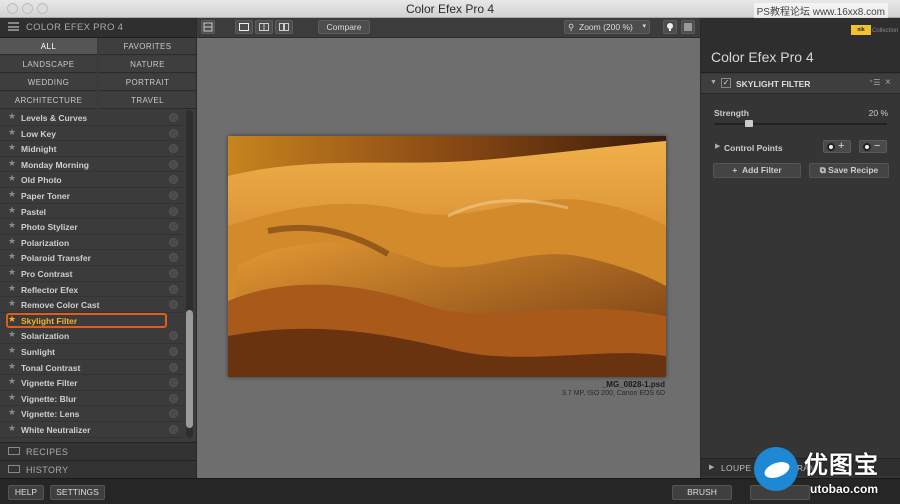 The height and width of the screenshot is (504, 900). Describe the element at coordinates (264, 27) in the screenshot. I see `split-view-button` at that location.